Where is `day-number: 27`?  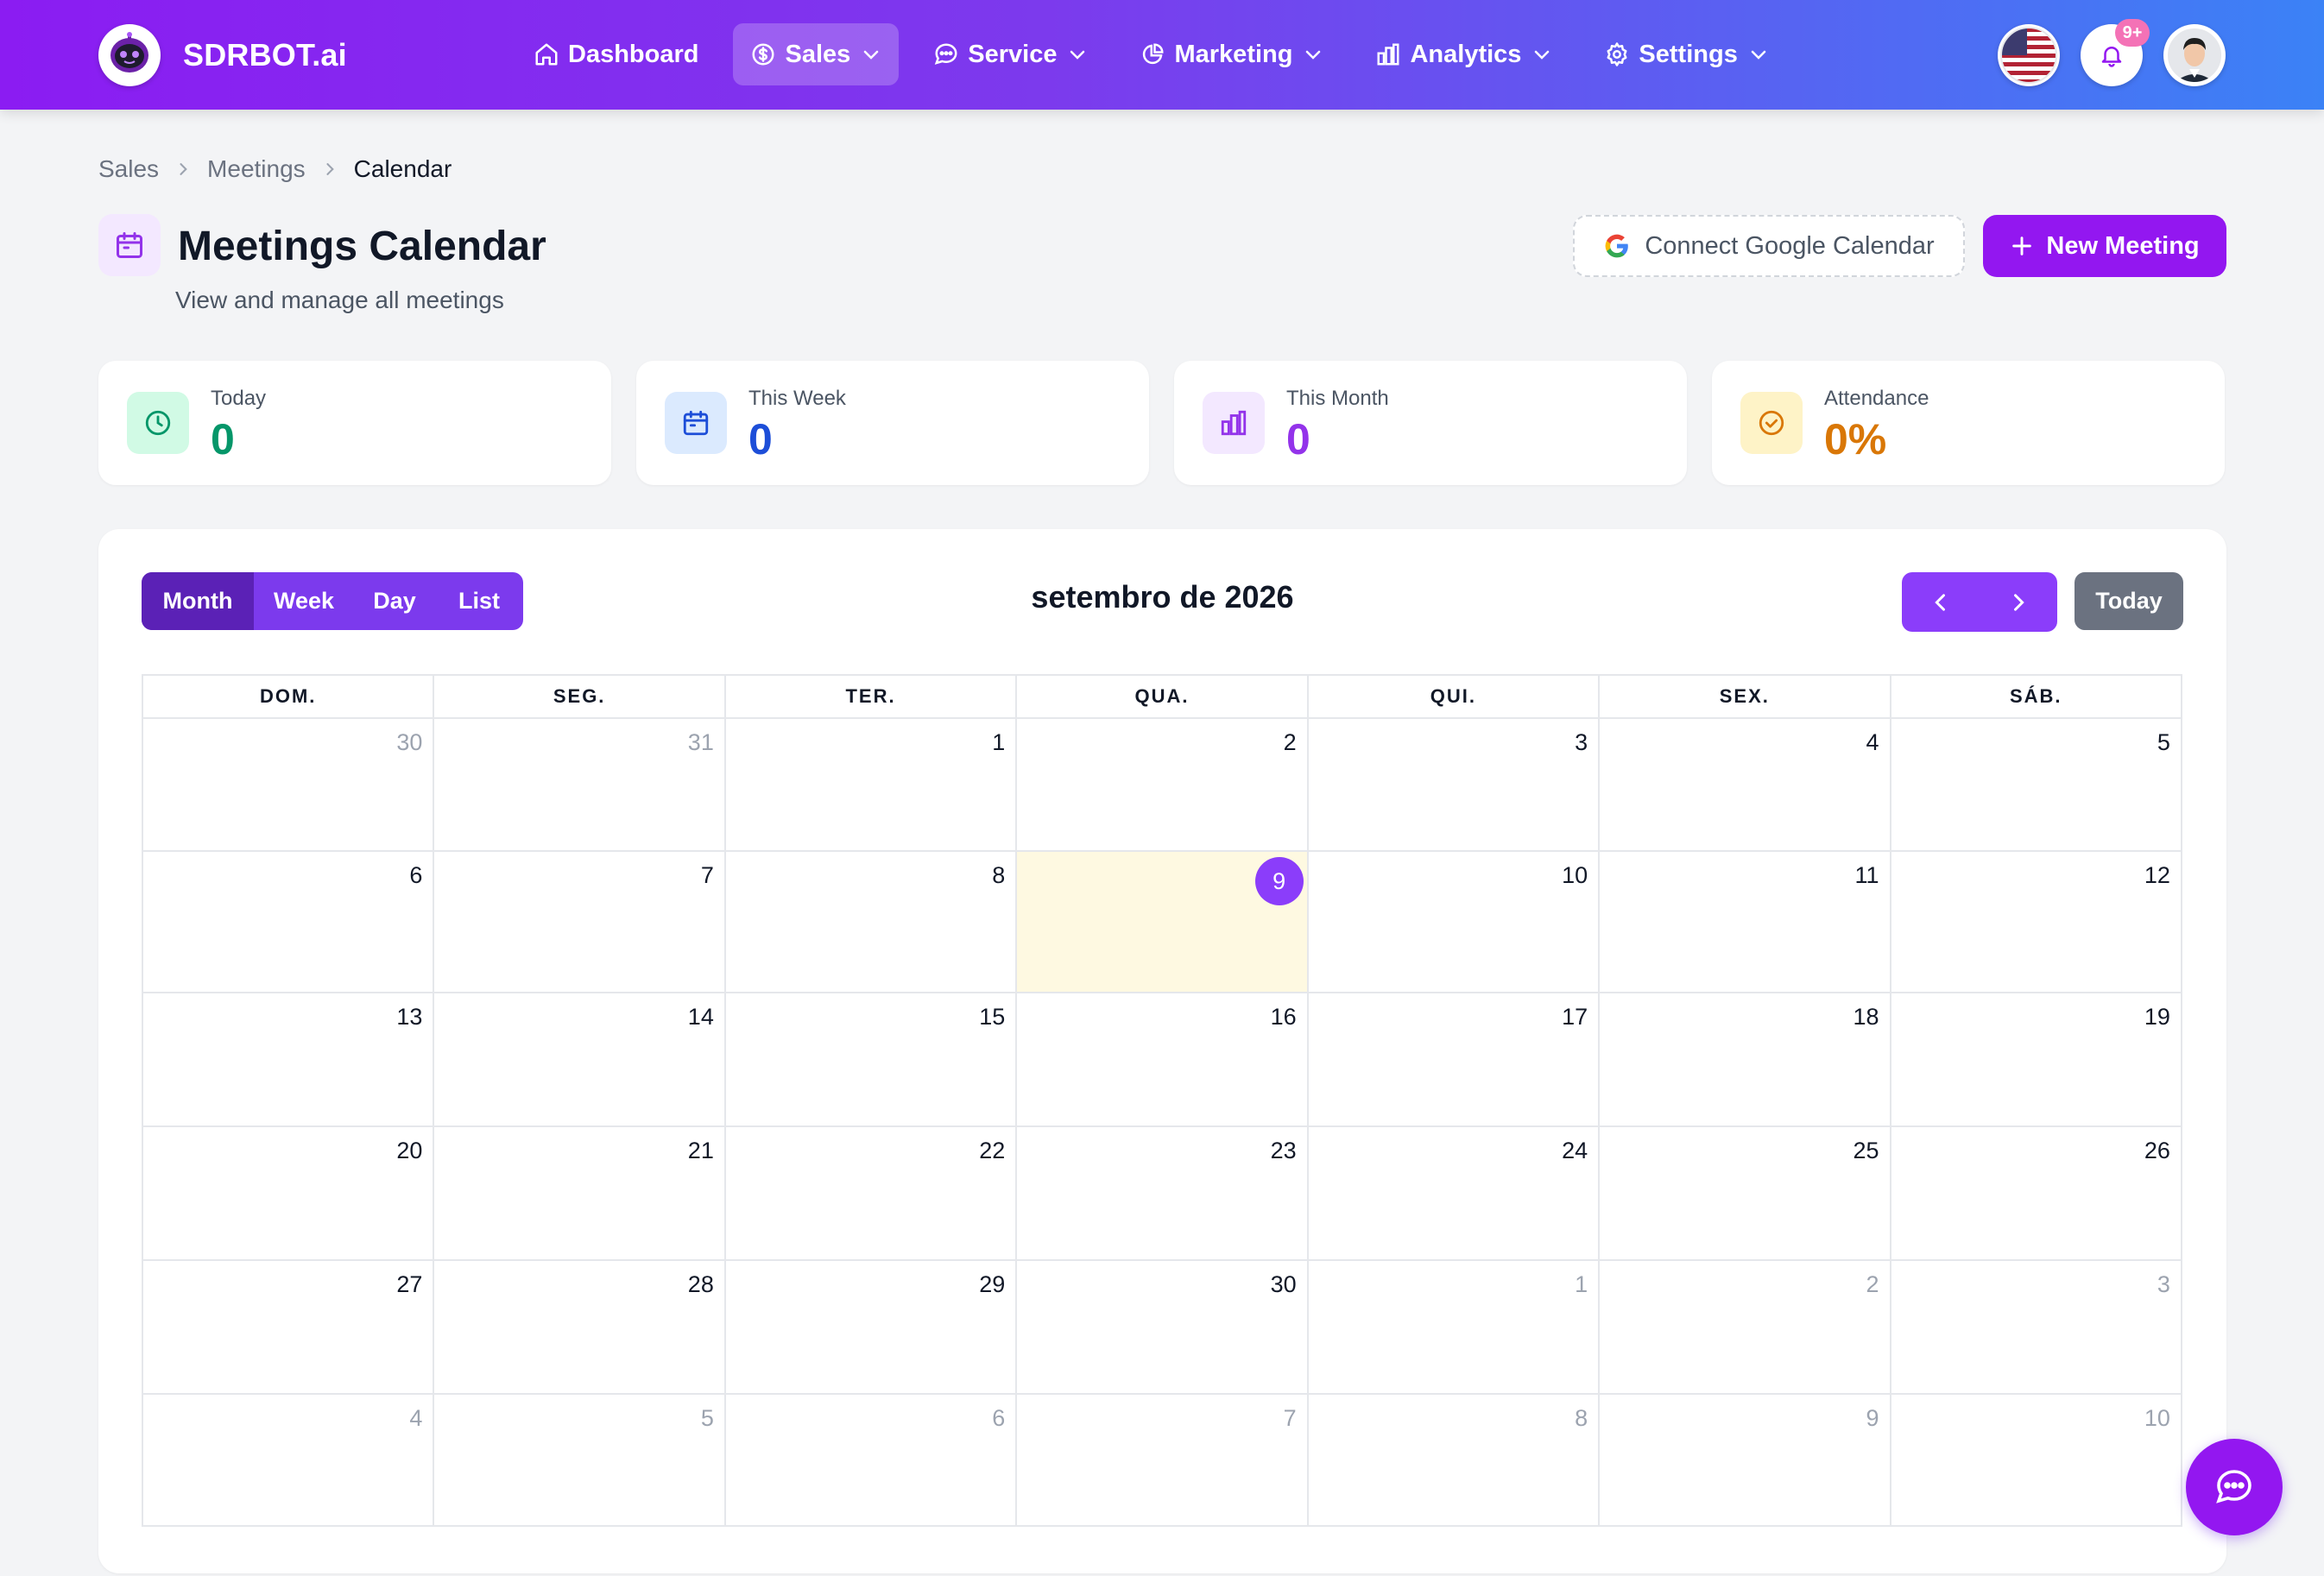
day-number: 27 is located at coordinates (409, 1284).